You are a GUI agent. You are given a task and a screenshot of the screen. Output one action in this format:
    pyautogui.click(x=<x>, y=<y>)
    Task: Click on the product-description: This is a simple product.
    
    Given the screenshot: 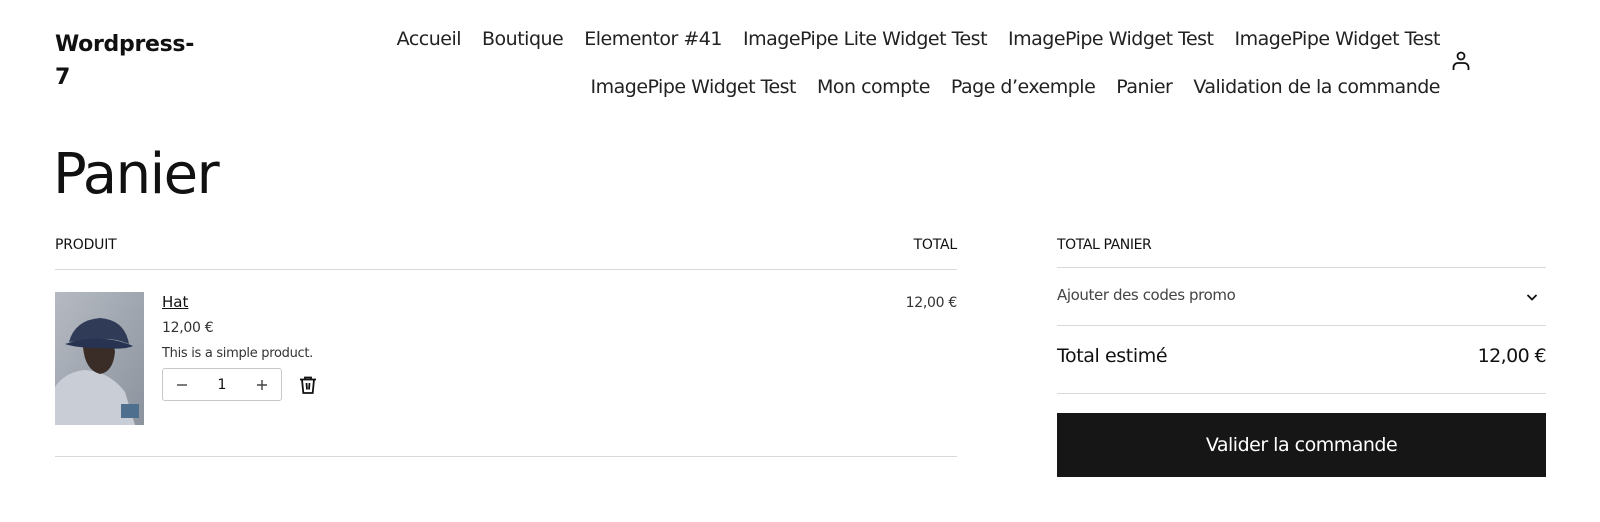 What is the action you would take?
    pyautogui.click(x=237, y=353)
    